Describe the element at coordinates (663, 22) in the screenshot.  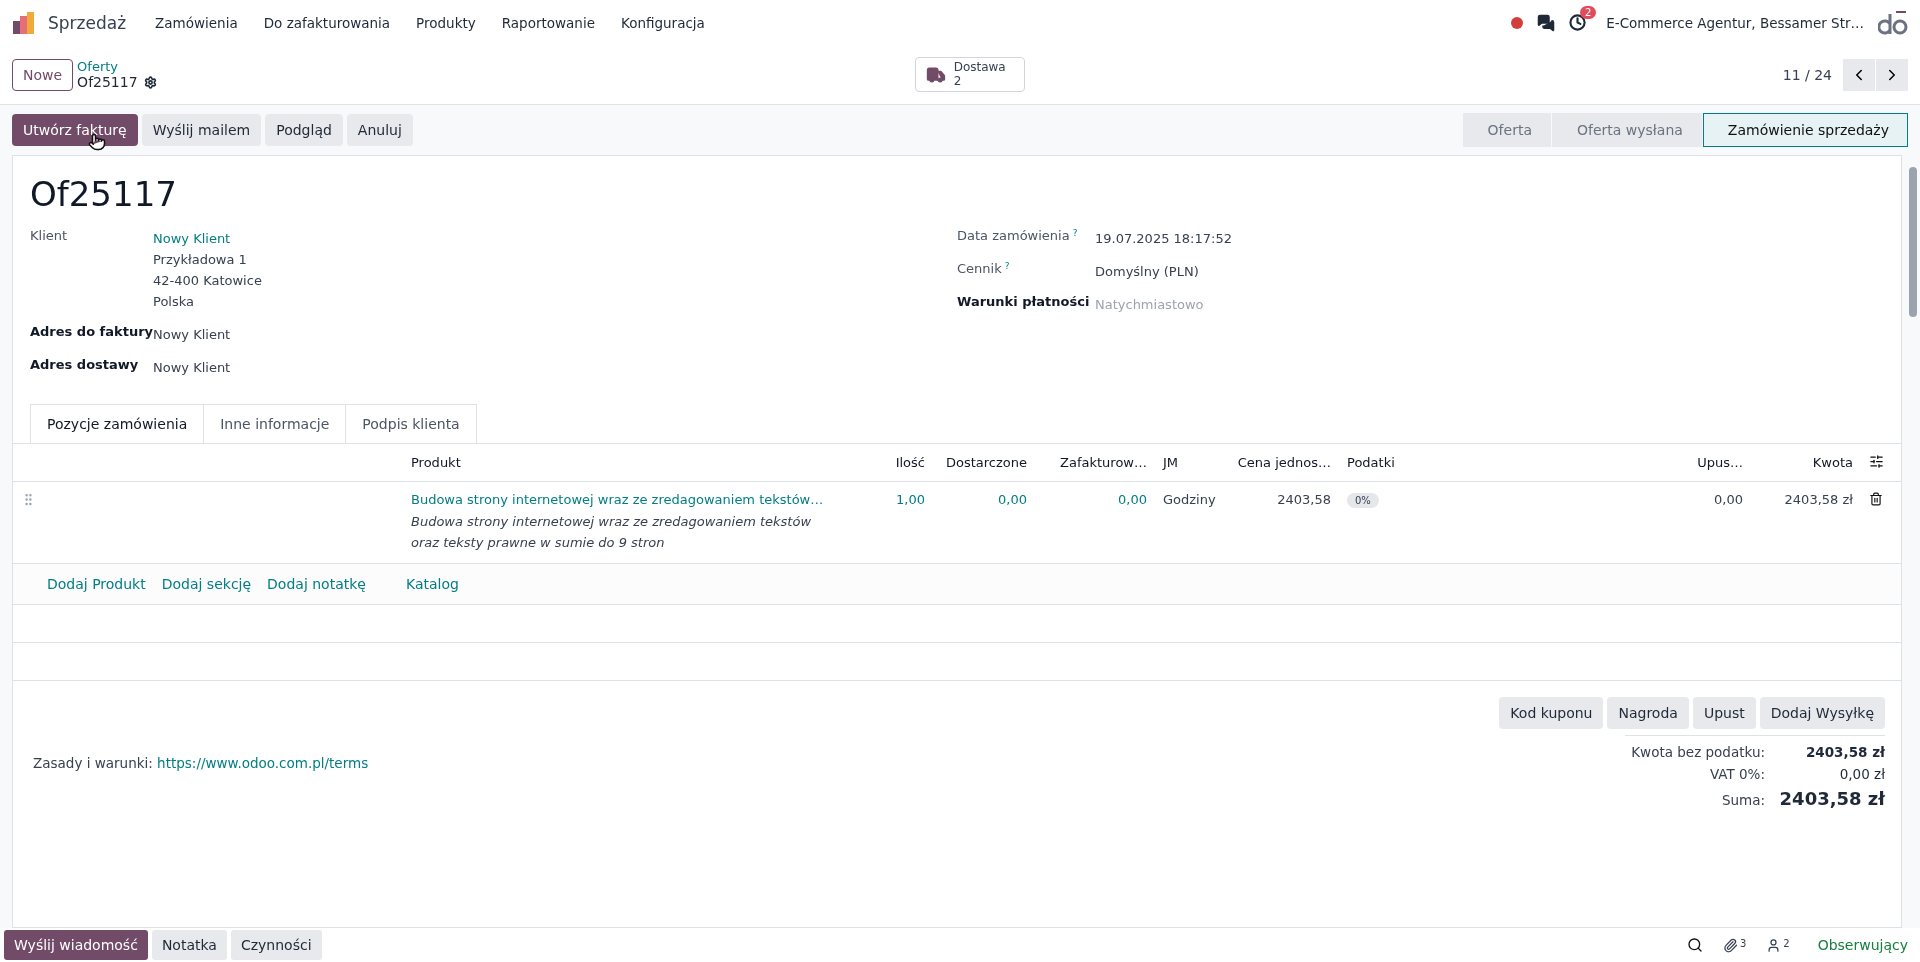
I see `menu-item: Konfiguracja` at that location.